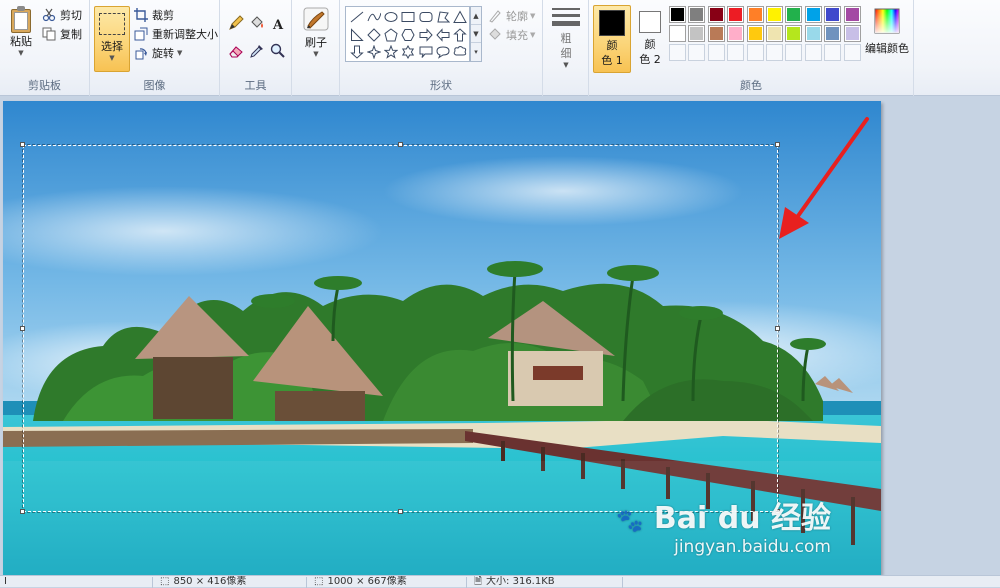 The height and width of the screenshot is (588, 1000). What do you see at coordinates (887, 48) in the screenshot?
I see `edit-colors-label: 编辑颜色` at bounding box center [887, 48].